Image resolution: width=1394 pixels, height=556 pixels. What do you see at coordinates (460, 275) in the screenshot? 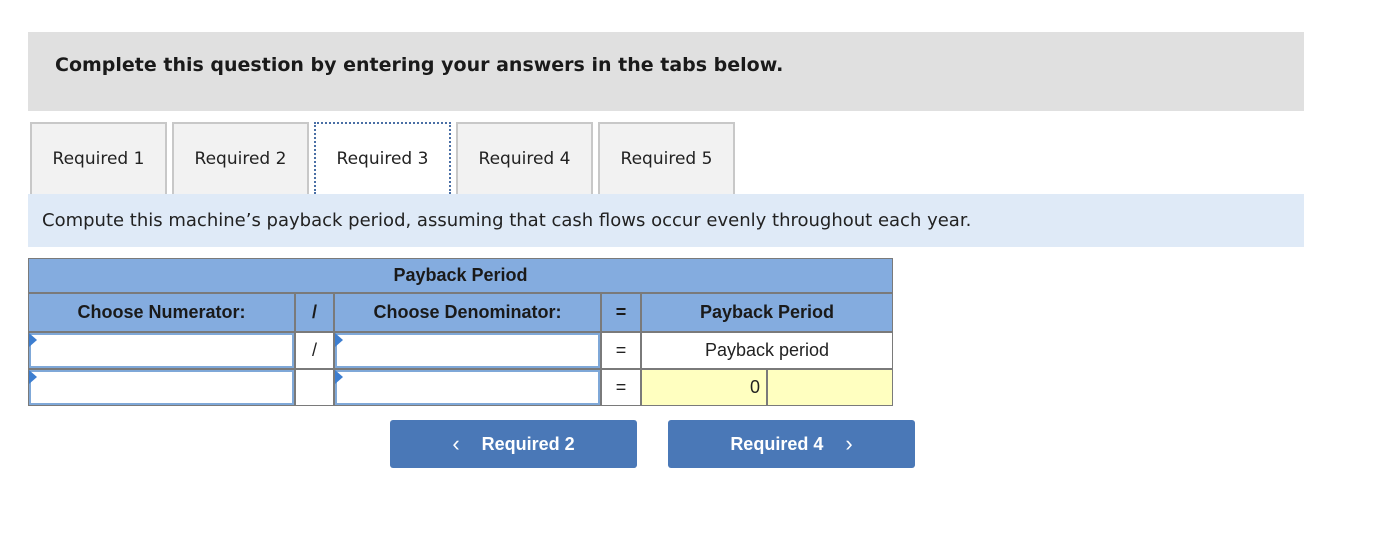
I see `table-title: Payback Period` at bounding box center [460, 275].